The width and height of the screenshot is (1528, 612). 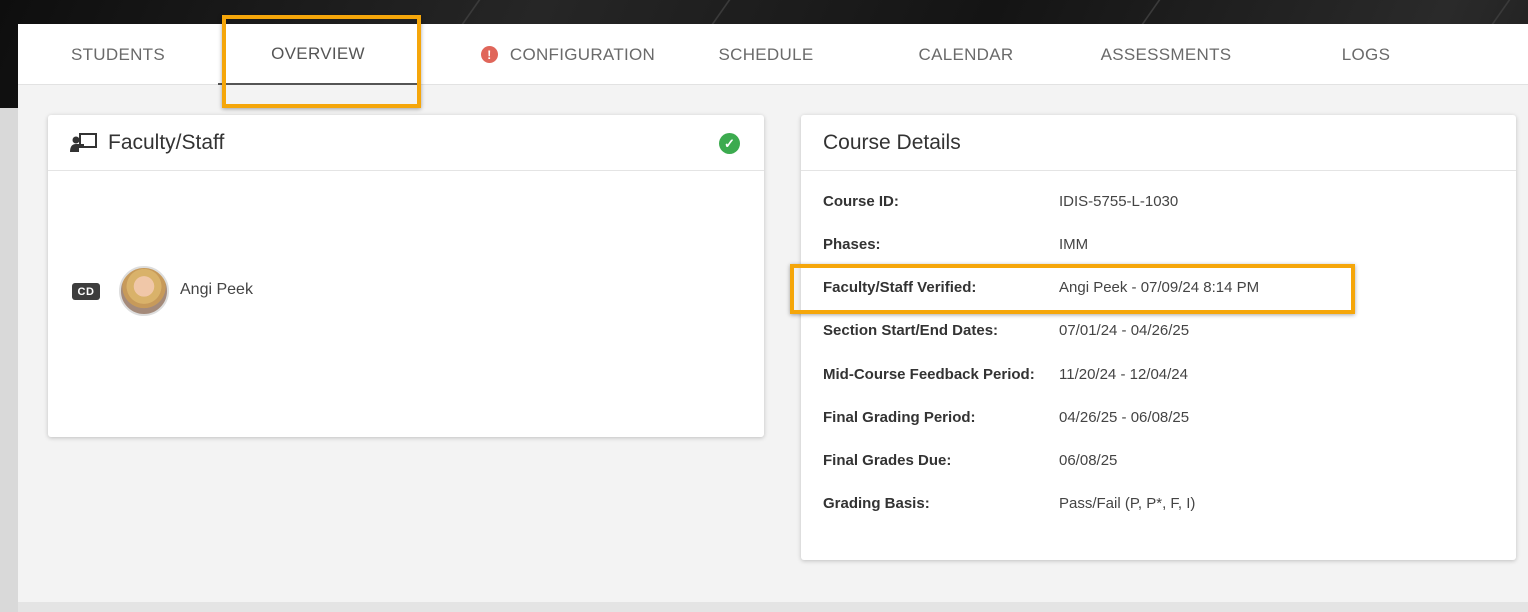 I want to click on bottom-strip, so click(x=773, y=607).